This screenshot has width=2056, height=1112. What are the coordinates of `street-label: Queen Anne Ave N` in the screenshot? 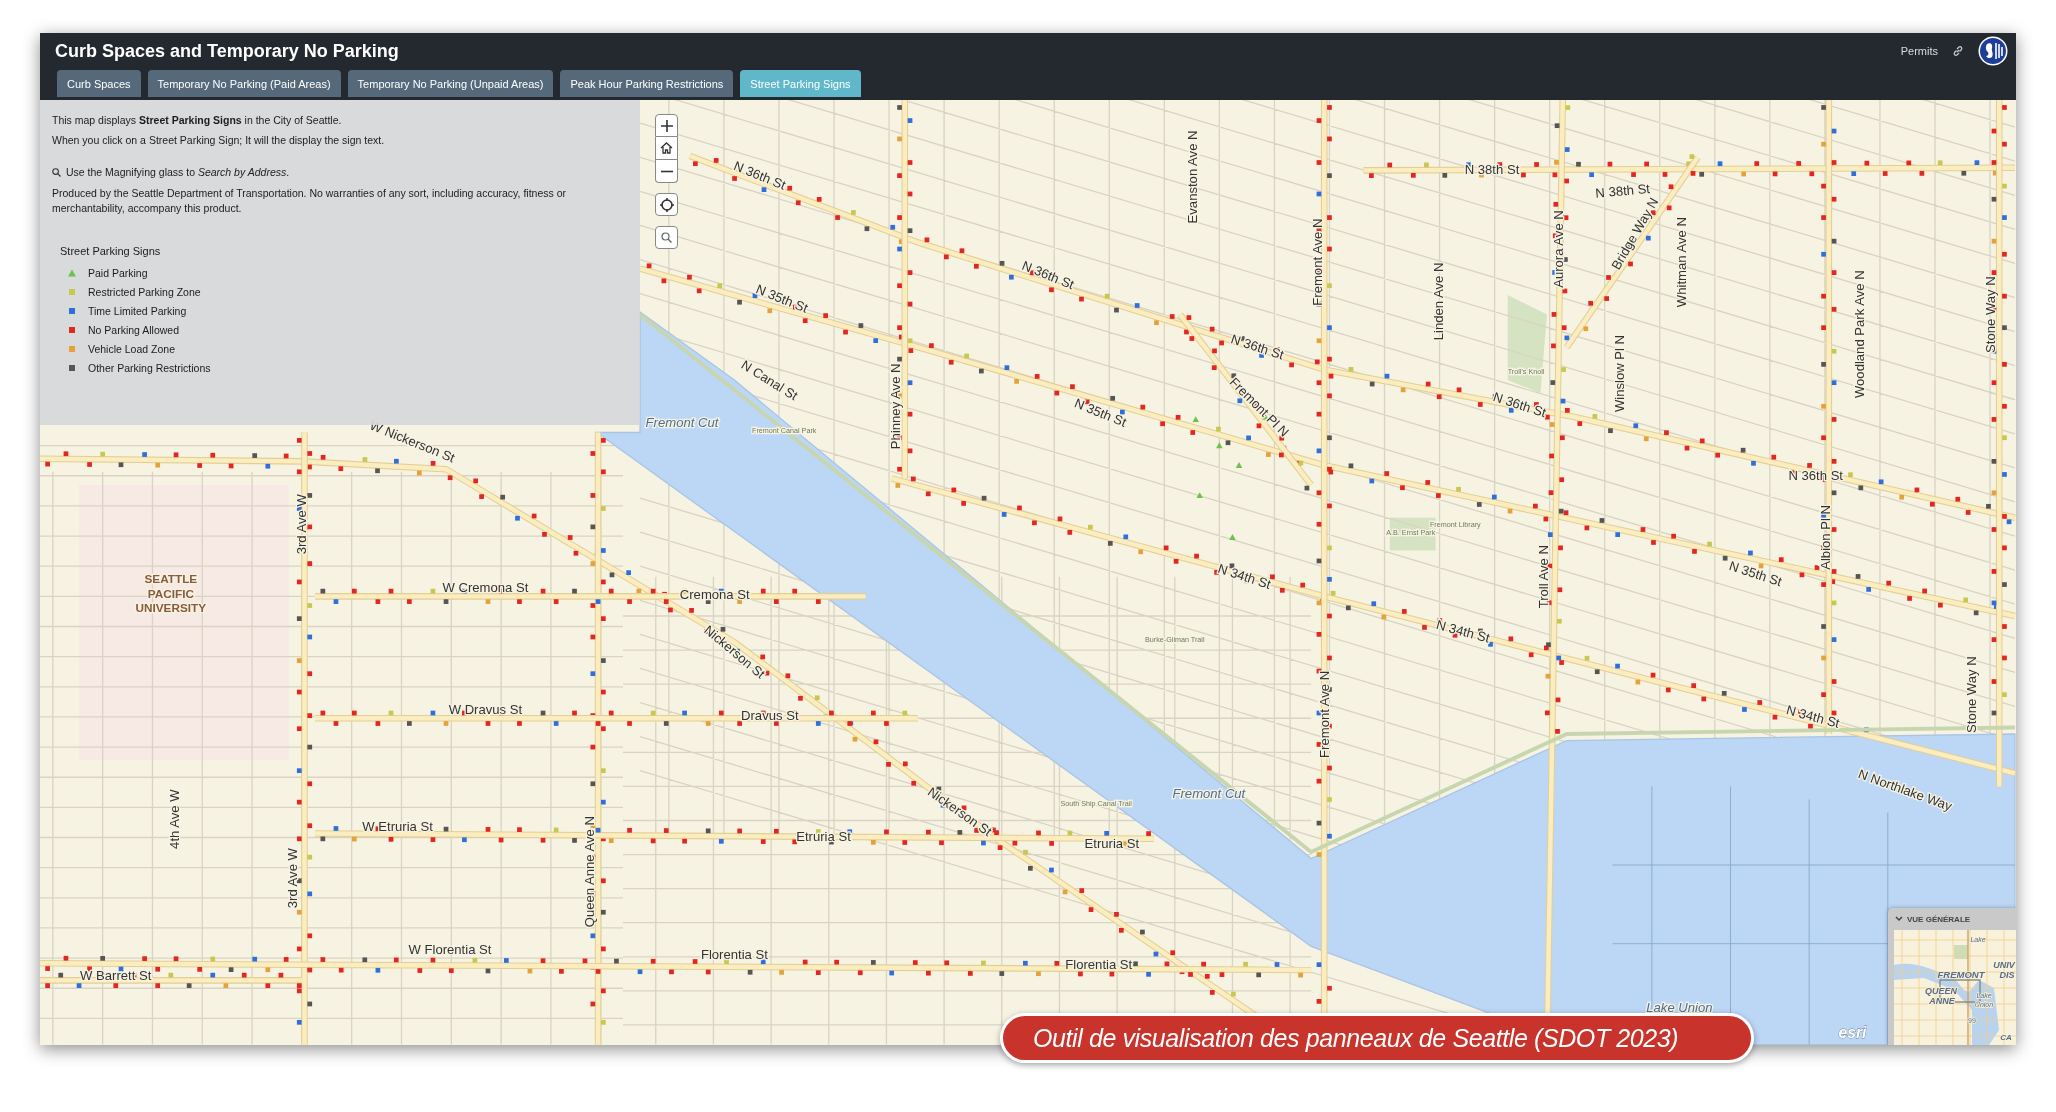 It's located at (590, 872).